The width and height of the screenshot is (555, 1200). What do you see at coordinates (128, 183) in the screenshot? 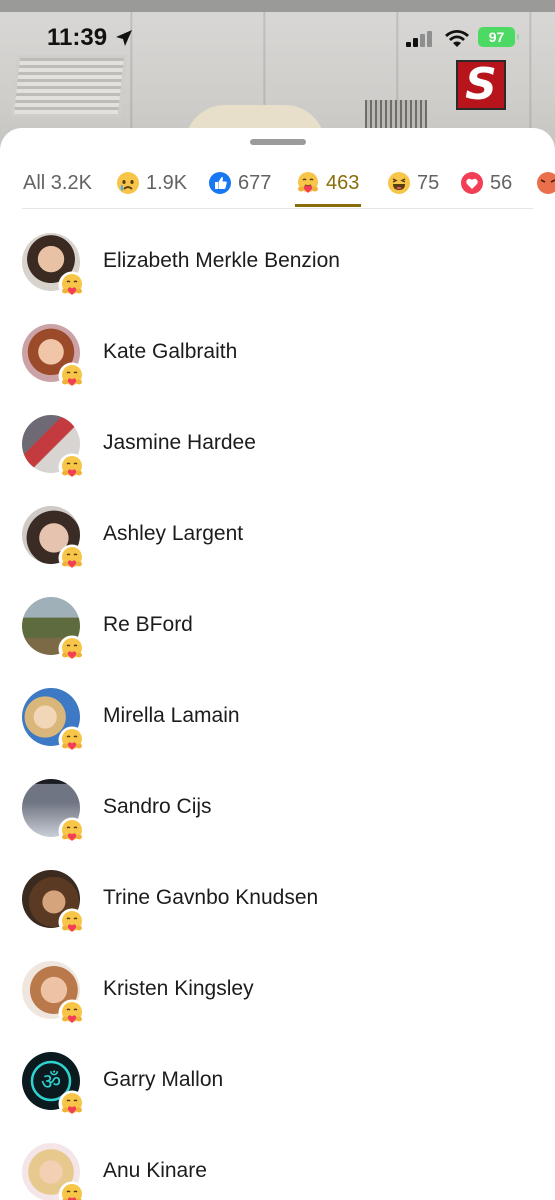
I see `sad-face-icon` at bounding box center [128, 183].